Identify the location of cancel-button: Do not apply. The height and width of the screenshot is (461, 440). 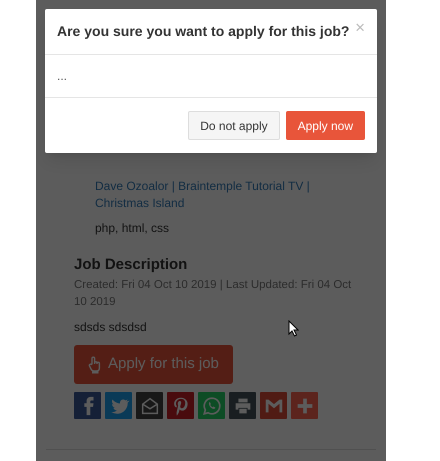
(234, 125).